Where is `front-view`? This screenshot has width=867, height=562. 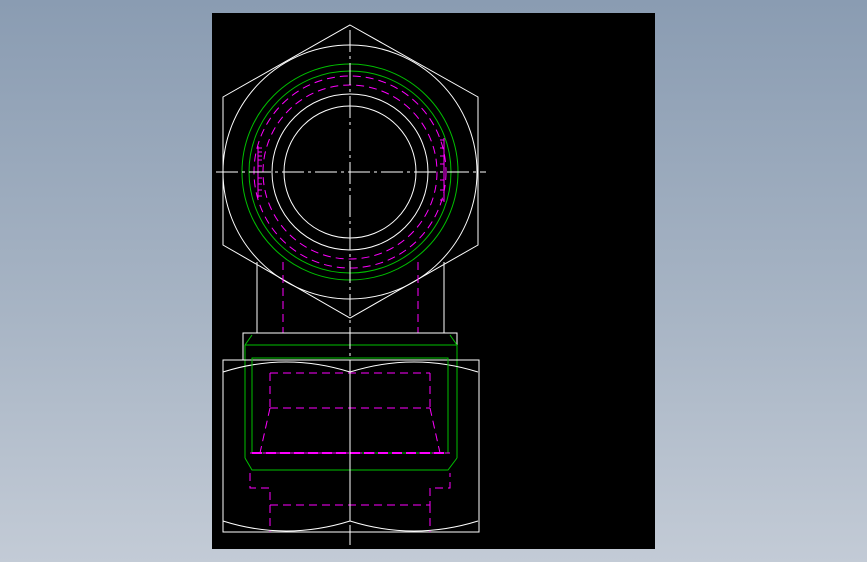 front-view is located at coordinates (351, 432).